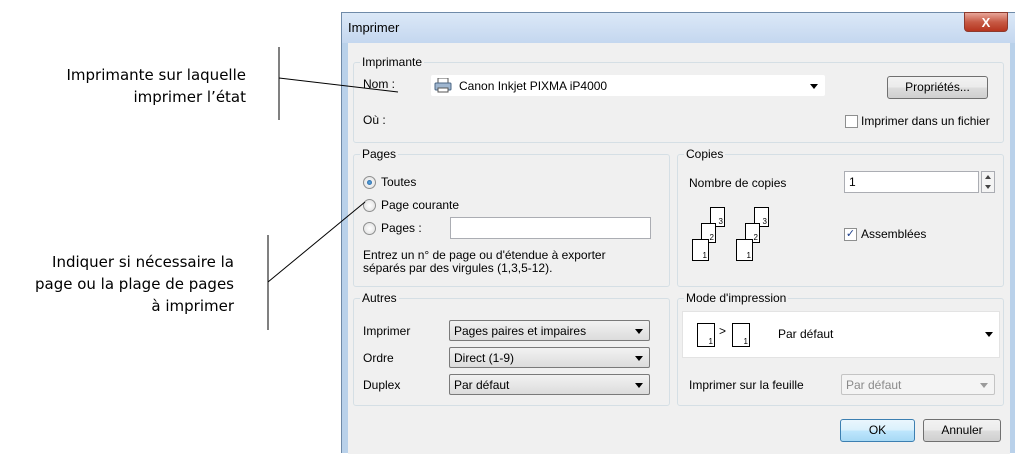 This screenshot has height=454, width=1015. I want to click on radio-current-page-label: Page courante, so click(420, 205).